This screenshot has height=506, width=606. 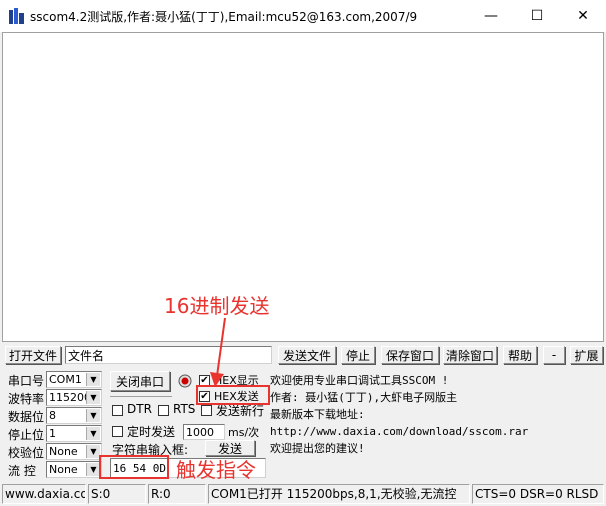 What do you see at coordinates (184, 409) in the screenshot?
I see `rts-label: RTS` at bounding box center [184, 409].